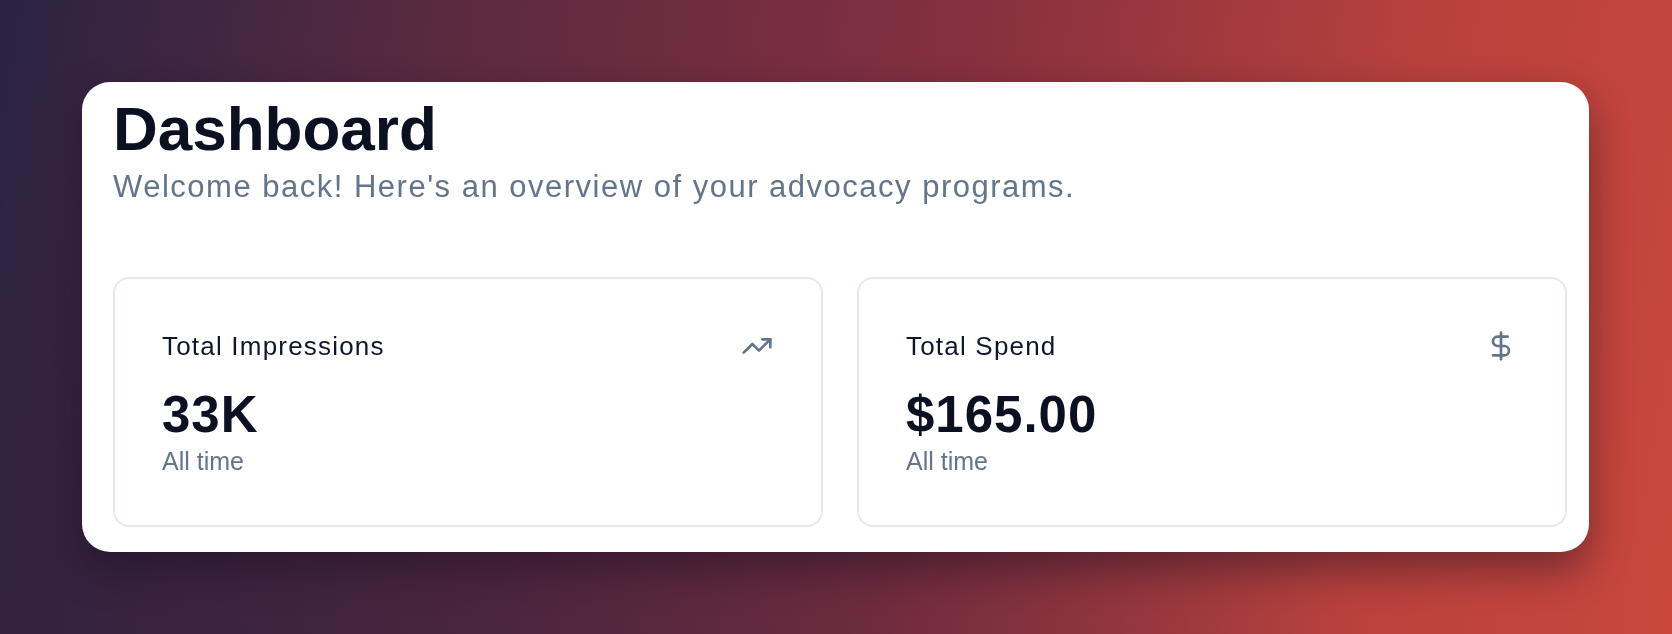 This screenshot has width=1672, height=634. I want to click on stat-value: 33K, so click(210, 415).